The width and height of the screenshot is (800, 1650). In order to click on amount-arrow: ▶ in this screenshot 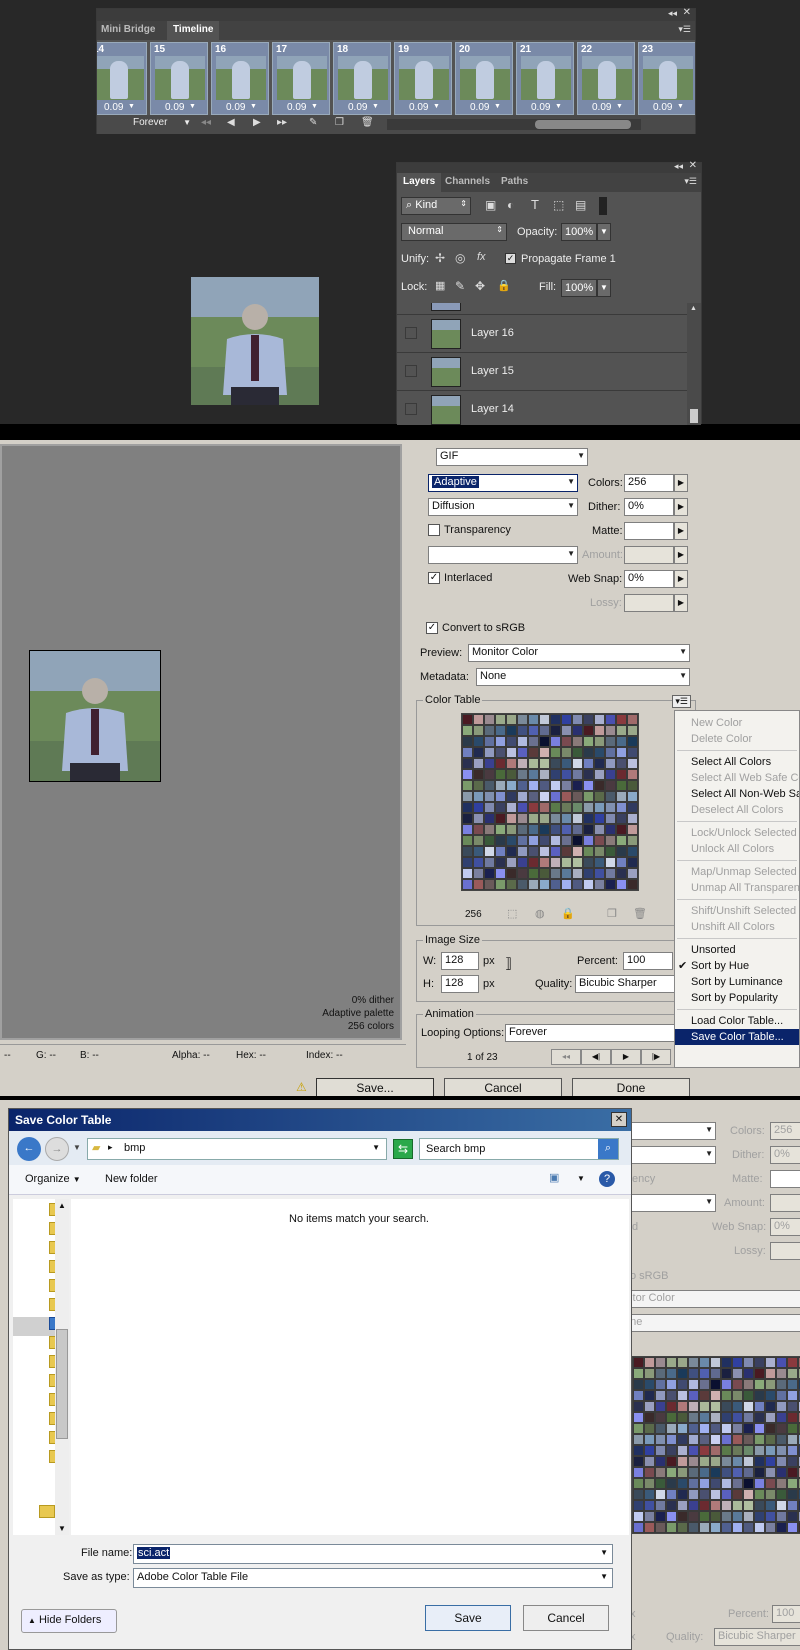, I will do `click(681, 555)`.